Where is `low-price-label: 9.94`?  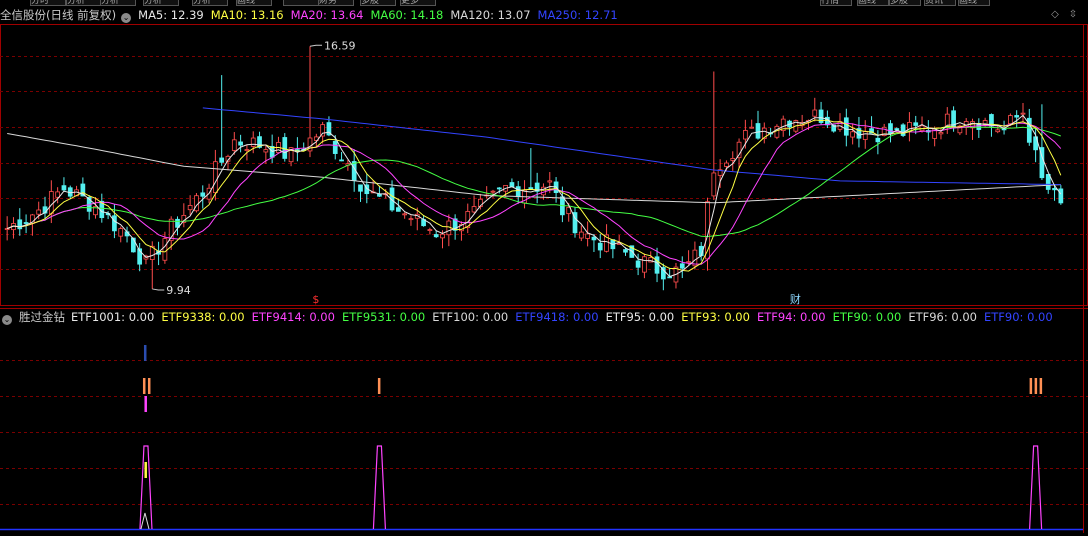 low-price-label: 9.94 is located at coordinates (178, 290).